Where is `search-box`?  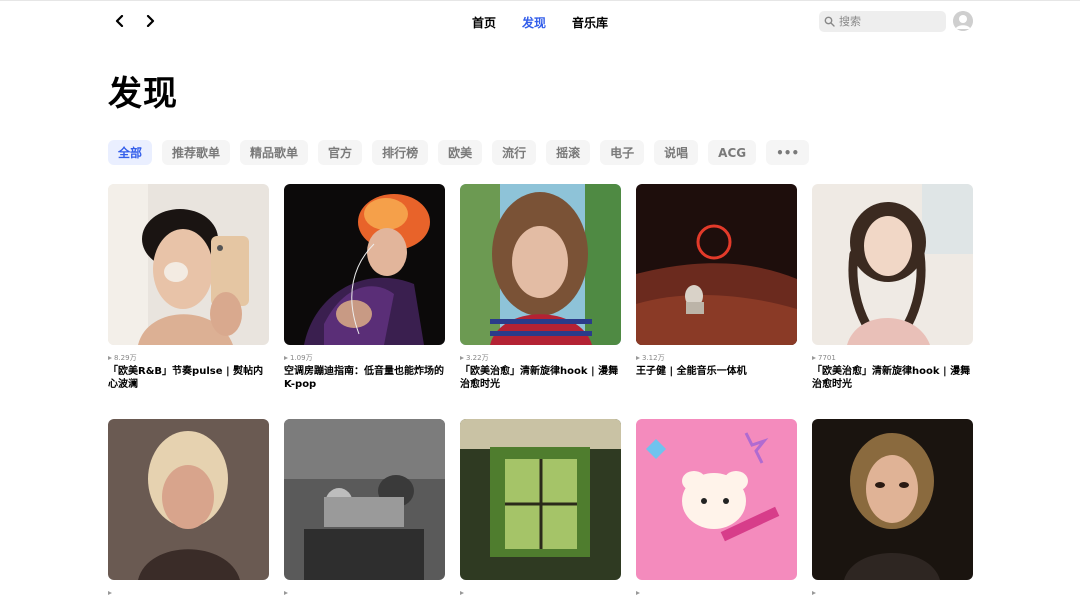
search-box is located at coordinates (882, 21).